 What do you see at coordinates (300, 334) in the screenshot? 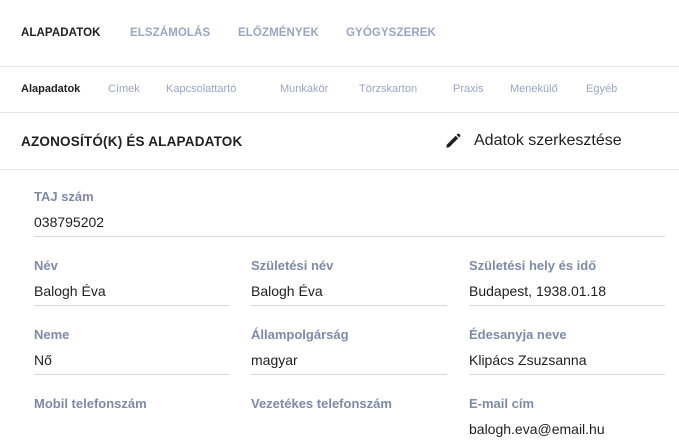
I see `field-label-allampolgarsag: Állampolgárság` at bounding box center [300, 334].